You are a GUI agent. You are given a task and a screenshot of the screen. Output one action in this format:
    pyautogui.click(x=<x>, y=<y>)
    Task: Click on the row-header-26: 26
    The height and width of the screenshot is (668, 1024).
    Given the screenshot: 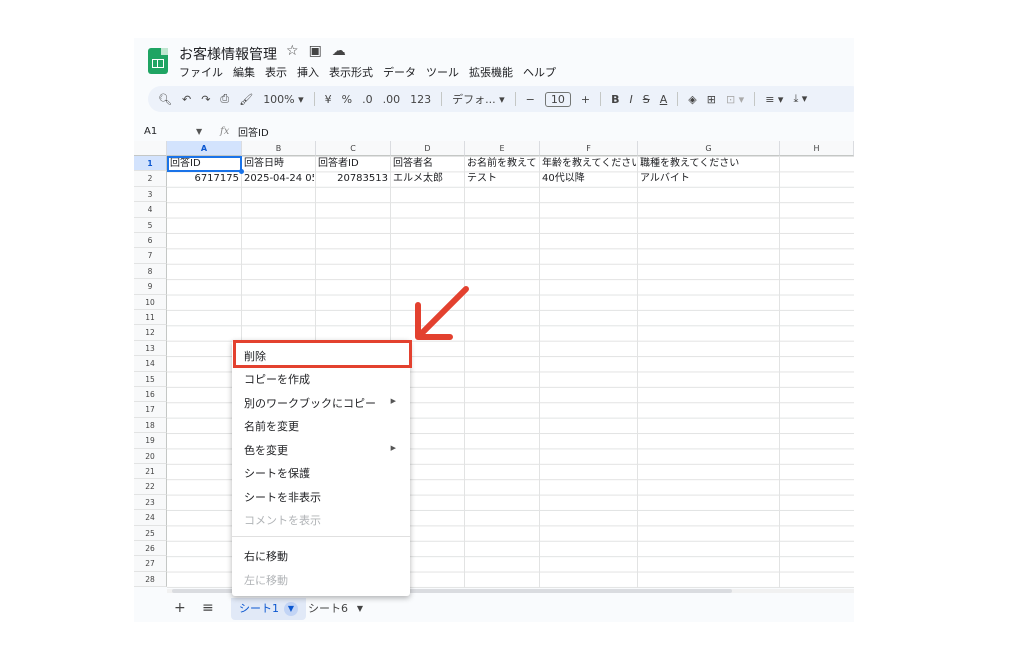 What is the action you would take?
    pyautogui.click(x=150, y=549)
    